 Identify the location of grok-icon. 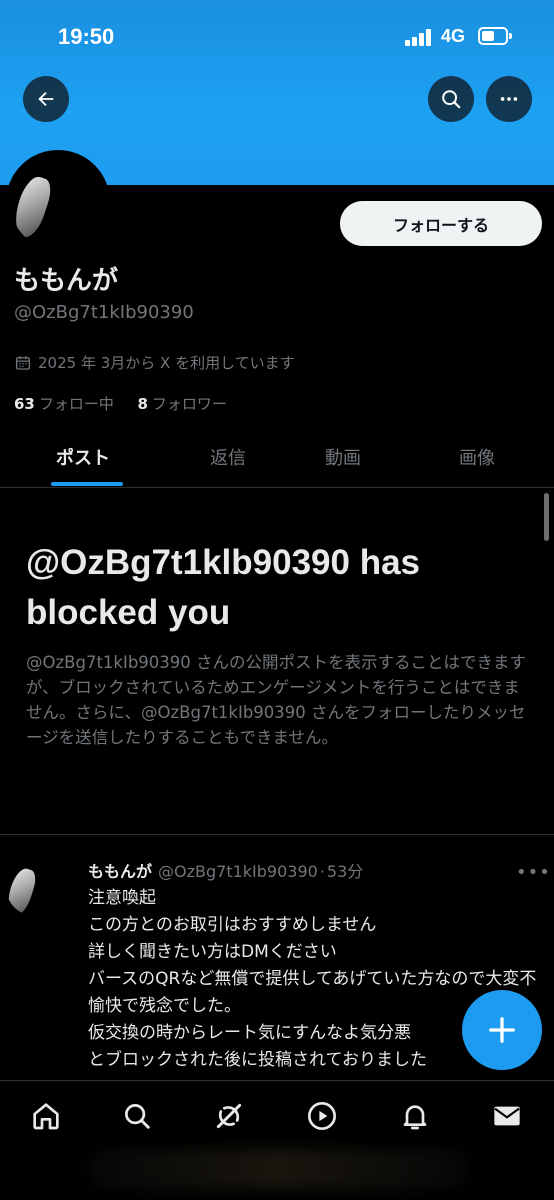
(229, 1116).